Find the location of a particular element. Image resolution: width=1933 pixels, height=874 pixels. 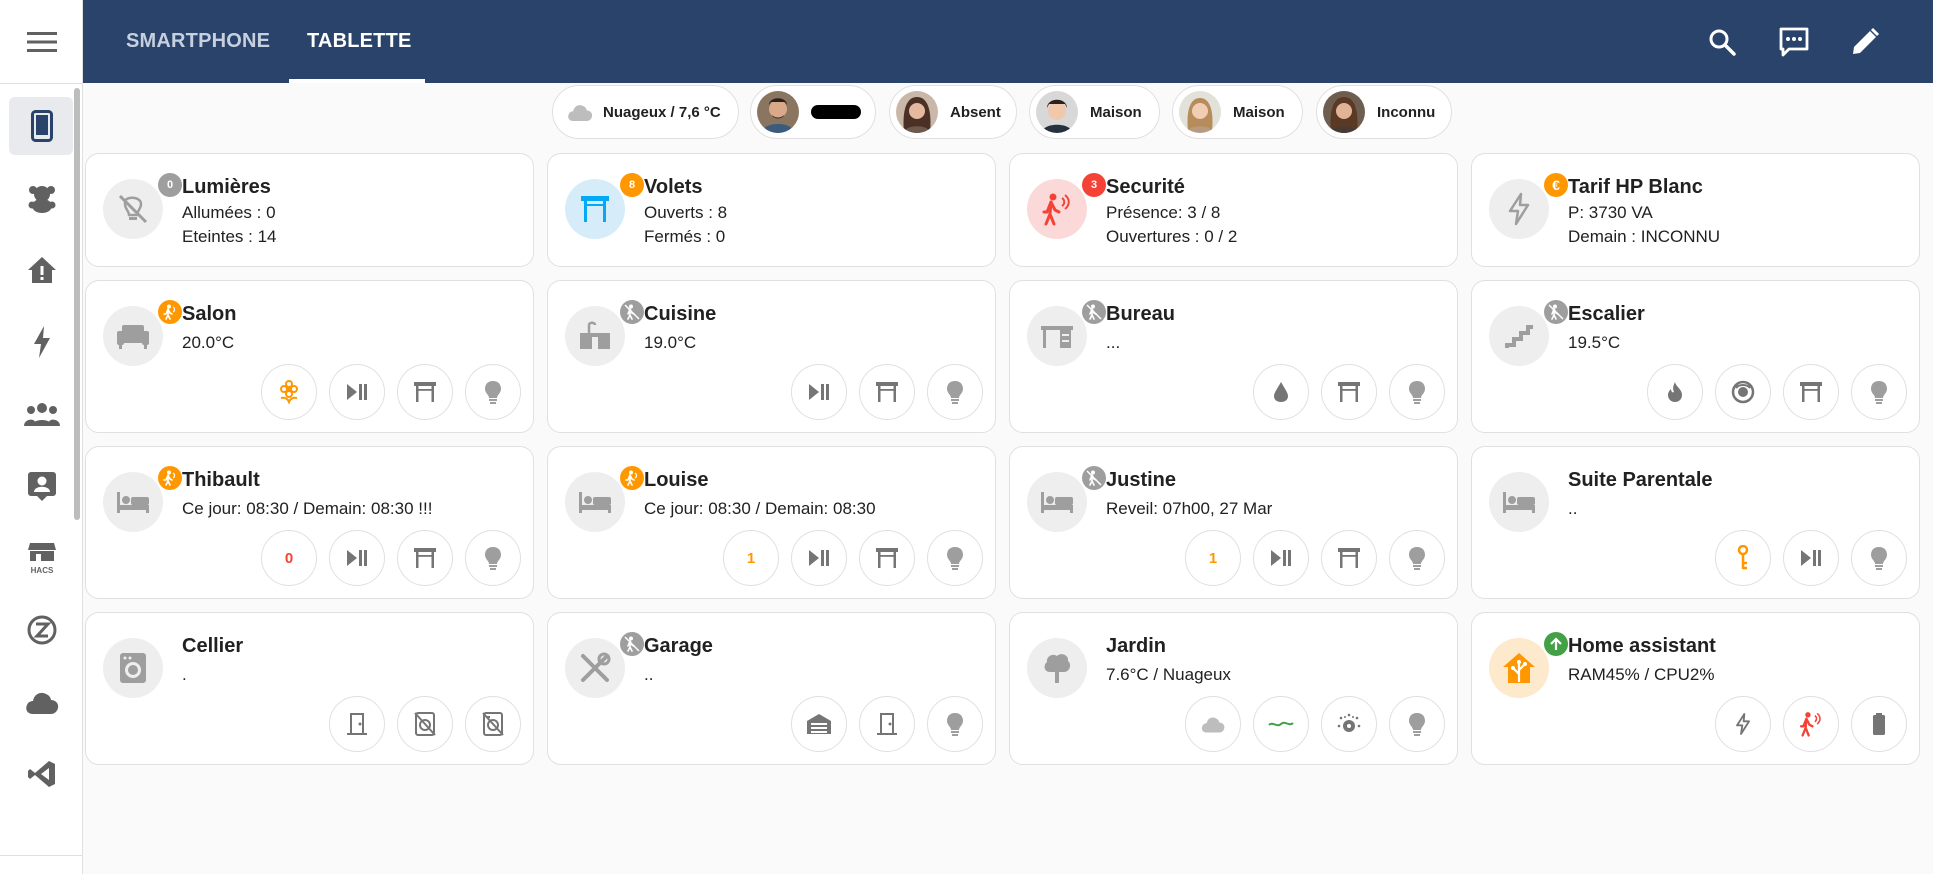

heating-button is located at coordinates (1675, 392).